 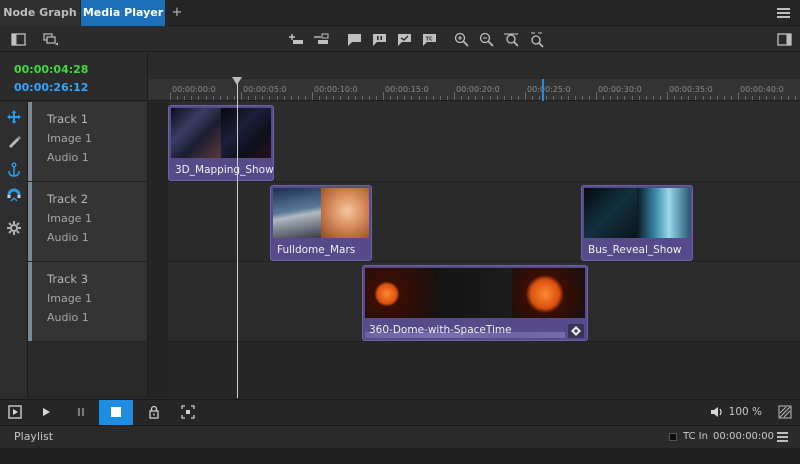 I want to click on ruler-label: 00:00:15:0, so click(x=407, y=89).